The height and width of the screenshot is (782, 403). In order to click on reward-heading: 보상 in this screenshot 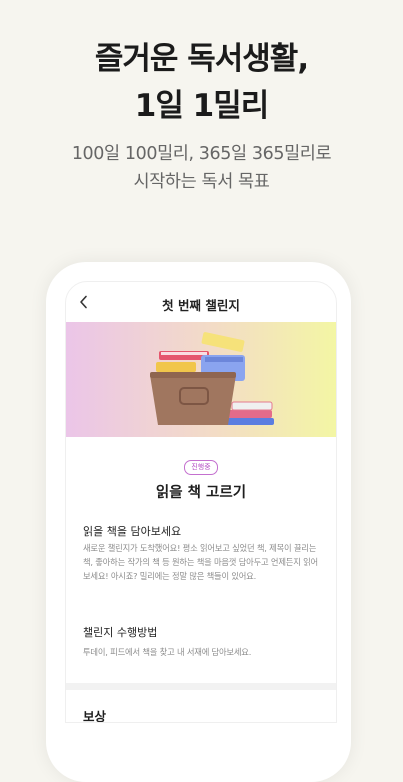, I will do `click(95, 716)`.